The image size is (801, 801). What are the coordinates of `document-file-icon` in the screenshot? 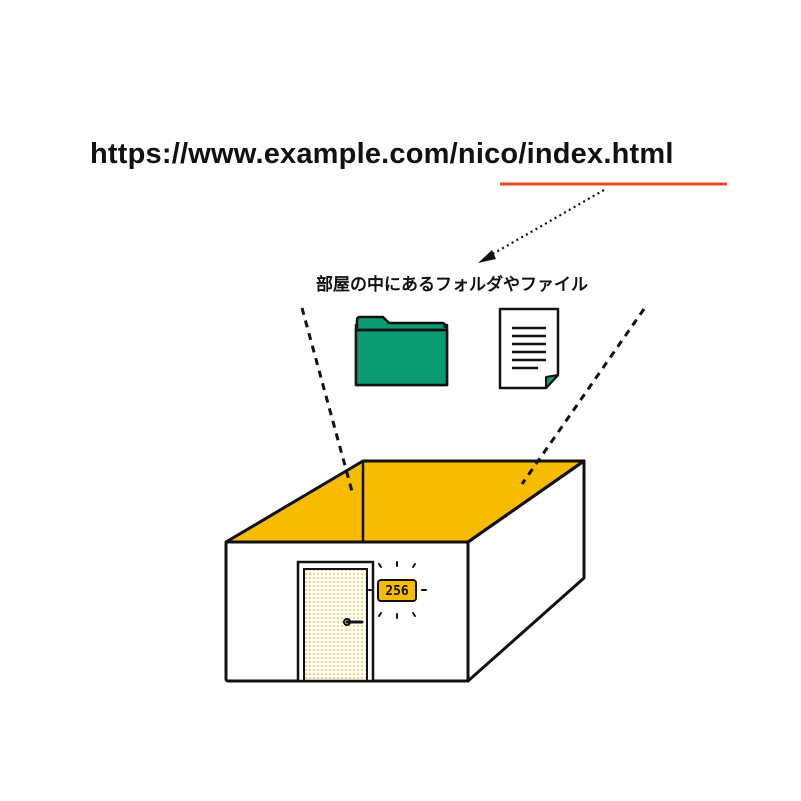 It's located at (529, 348).